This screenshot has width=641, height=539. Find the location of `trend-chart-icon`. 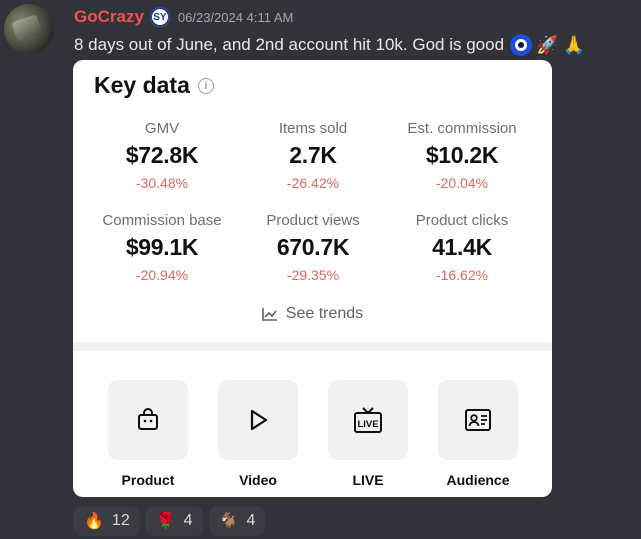

trend-chart-icon is located at coordinates (269, 314).